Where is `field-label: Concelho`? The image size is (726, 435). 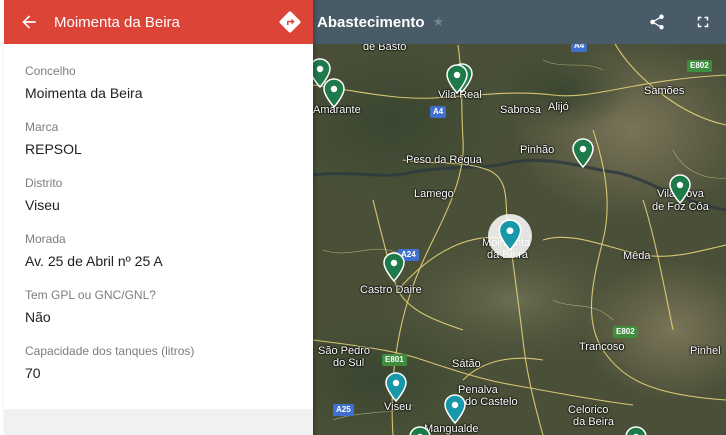
field-label: Concelho is located at coordinates (50, 71).